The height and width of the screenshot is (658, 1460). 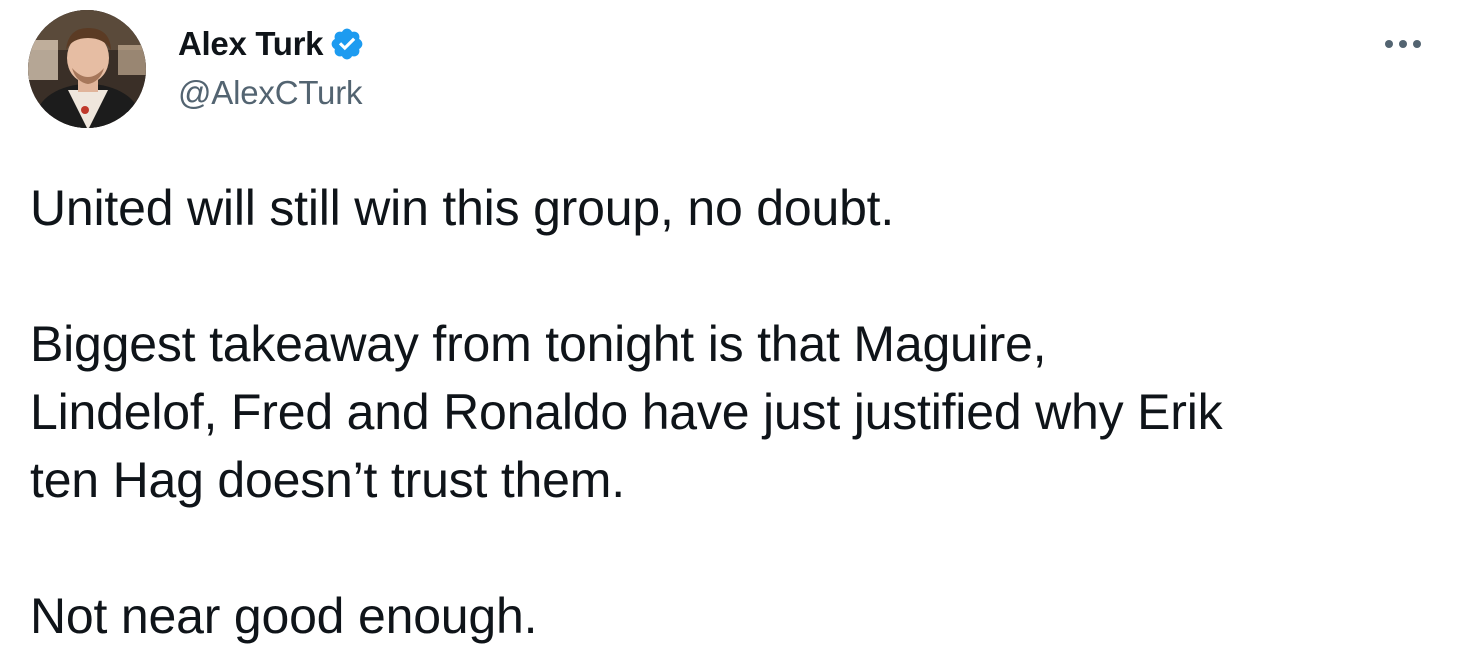 I want to click on display-name: Alex Turk, so click(x=251, y=44).